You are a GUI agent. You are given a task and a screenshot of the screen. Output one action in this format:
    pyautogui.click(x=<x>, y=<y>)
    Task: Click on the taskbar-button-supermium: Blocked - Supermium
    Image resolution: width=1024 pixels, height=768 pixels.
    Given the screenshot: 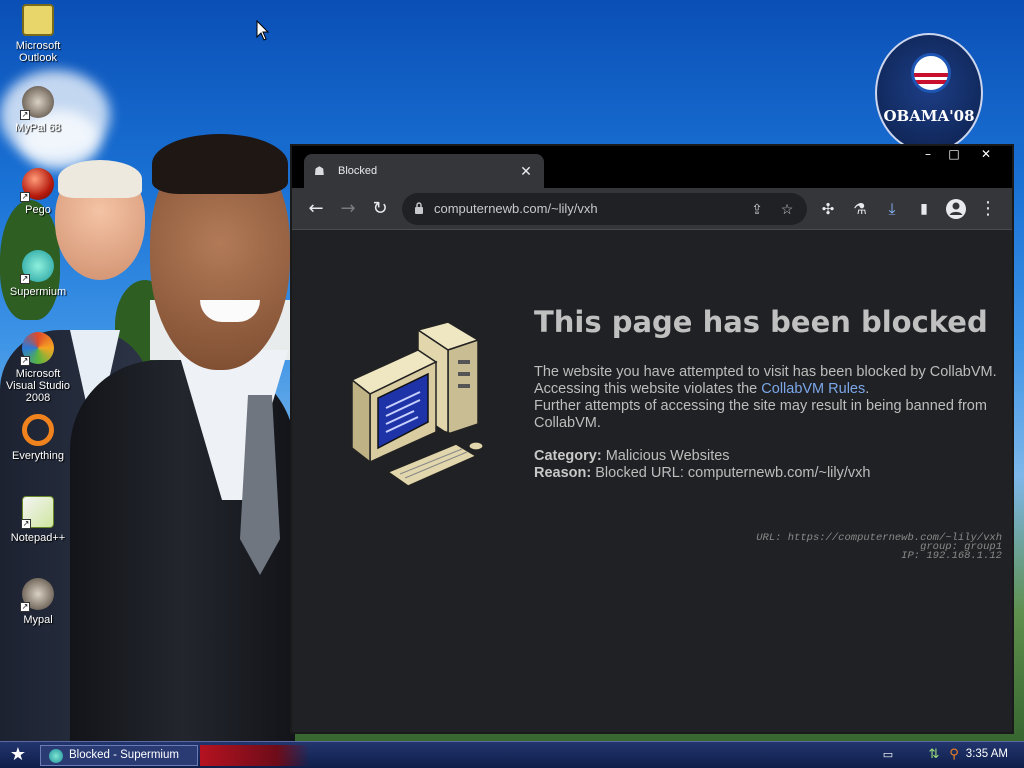 What is the action you would take?
    pyautogui.click(x=119, y=755)
    